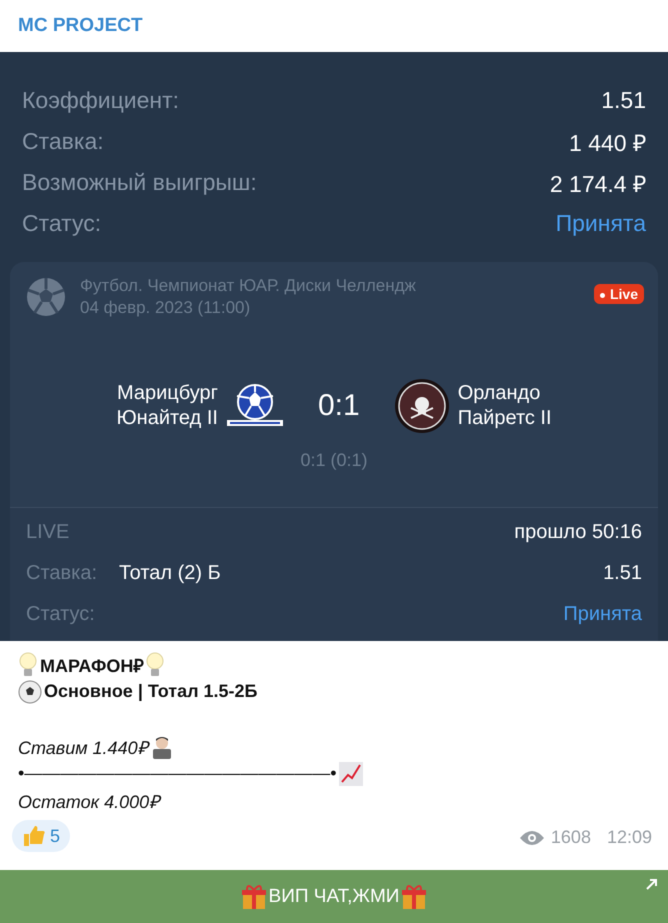 This screenshot has width=668, height=923. Describe the element at coordinates (531, 838) in the screenshot. I see `eye-icon` at that location.